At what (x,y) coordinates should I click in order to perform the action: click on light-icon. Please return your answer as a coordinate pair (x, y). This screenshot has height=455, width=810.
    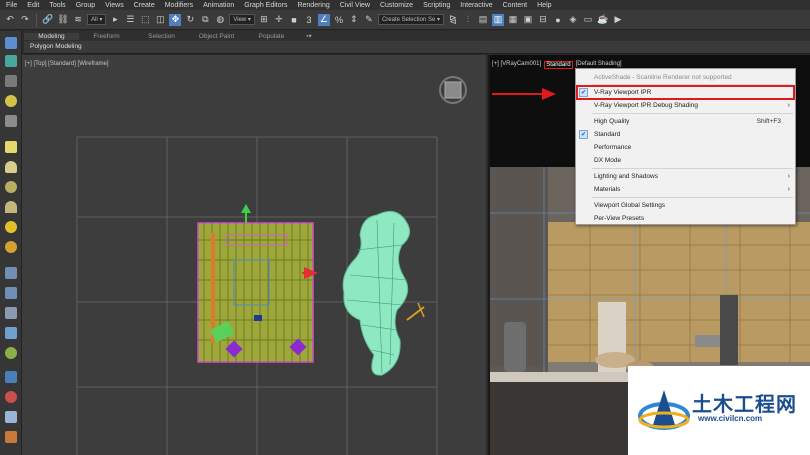
    Looking at the image, I should click on (11, 227).